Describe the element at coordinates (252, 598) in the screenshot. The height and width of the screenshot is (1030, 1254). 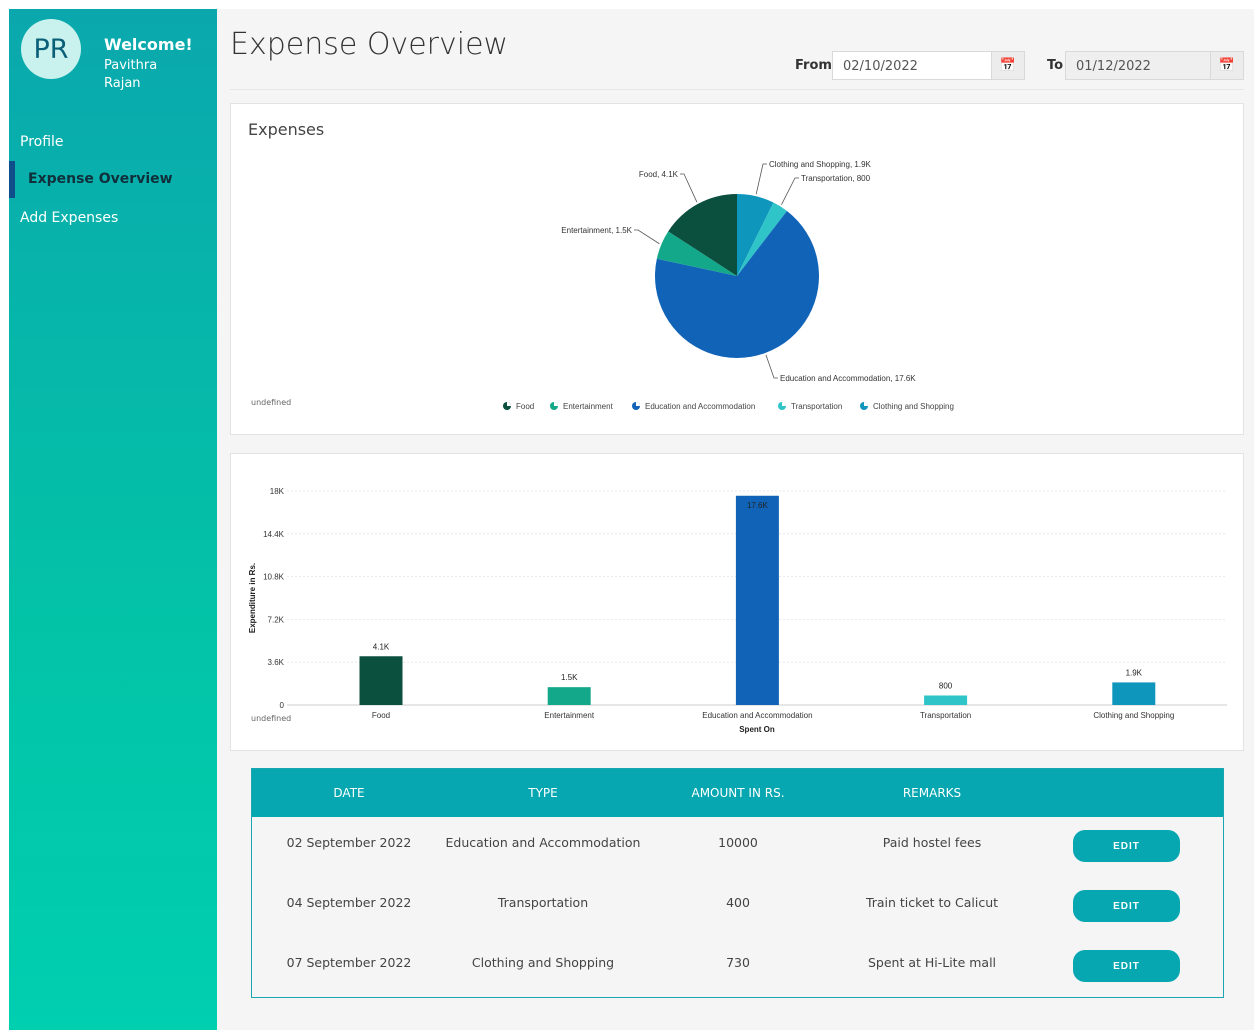
I see `y-axis-label: Expenditure in Rs.` at that location.